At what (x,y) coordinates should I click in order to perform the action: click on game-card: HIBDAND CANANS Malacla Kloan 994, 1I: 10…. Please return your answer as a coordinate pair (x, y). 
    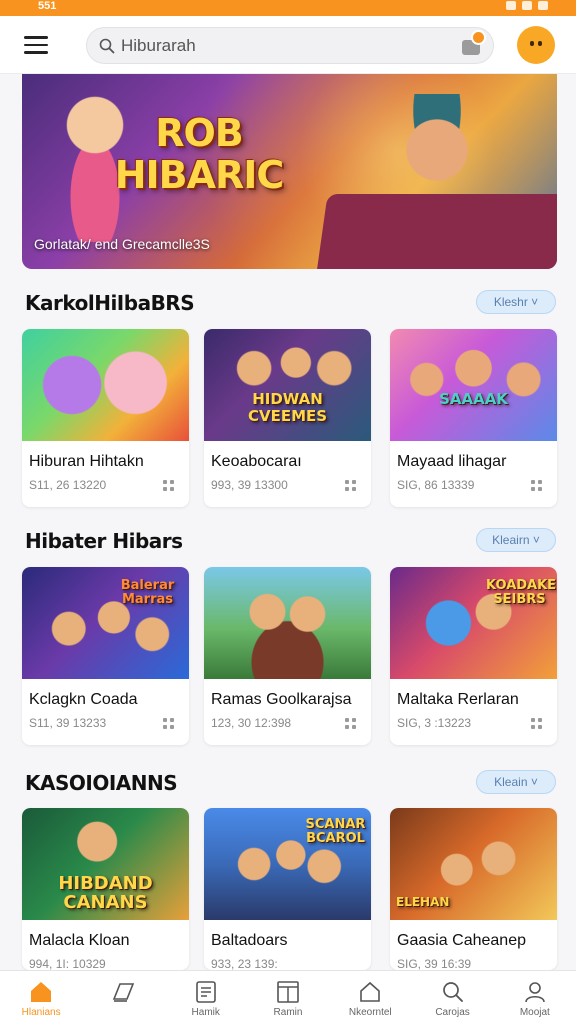
    Looking at the image, I should click on (105, 889).